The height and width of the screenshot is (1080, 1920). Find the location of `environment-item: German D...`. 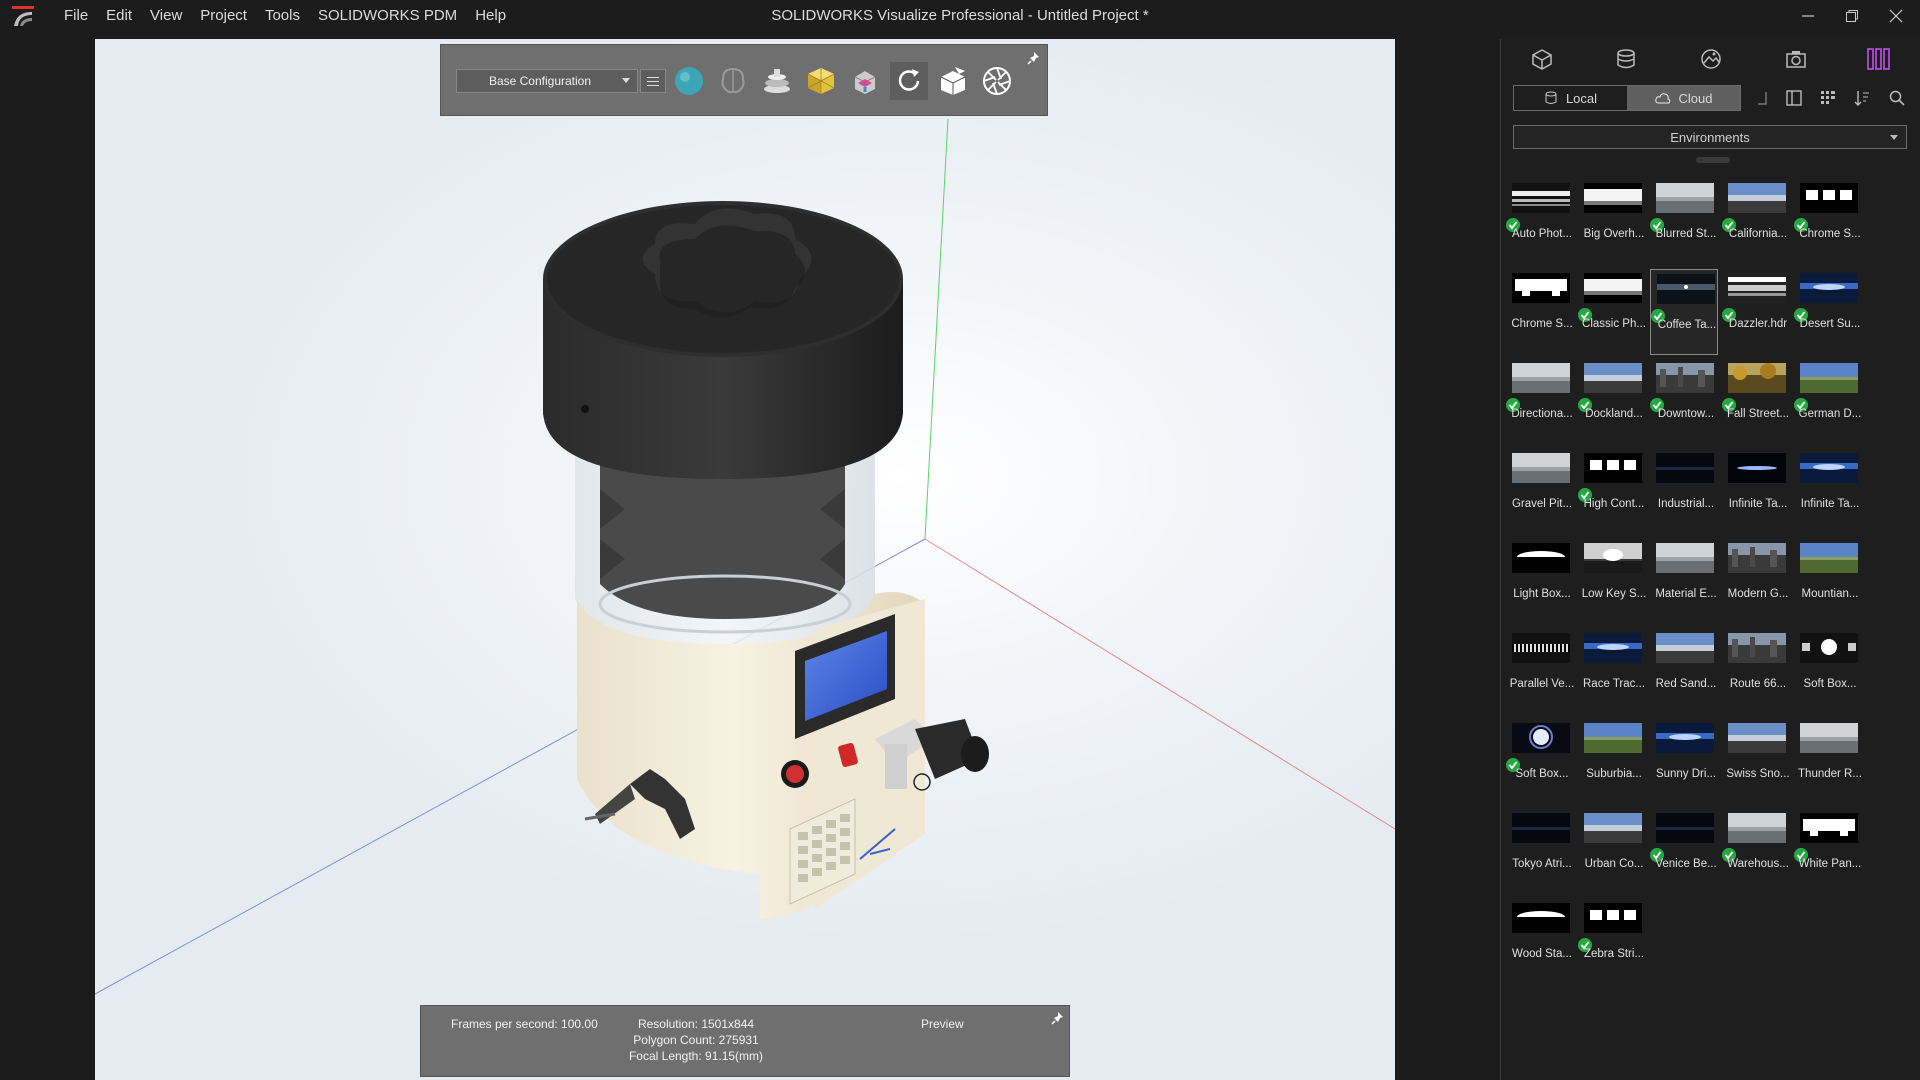

environment-item: German D... is located at coordinates (1828, 402).